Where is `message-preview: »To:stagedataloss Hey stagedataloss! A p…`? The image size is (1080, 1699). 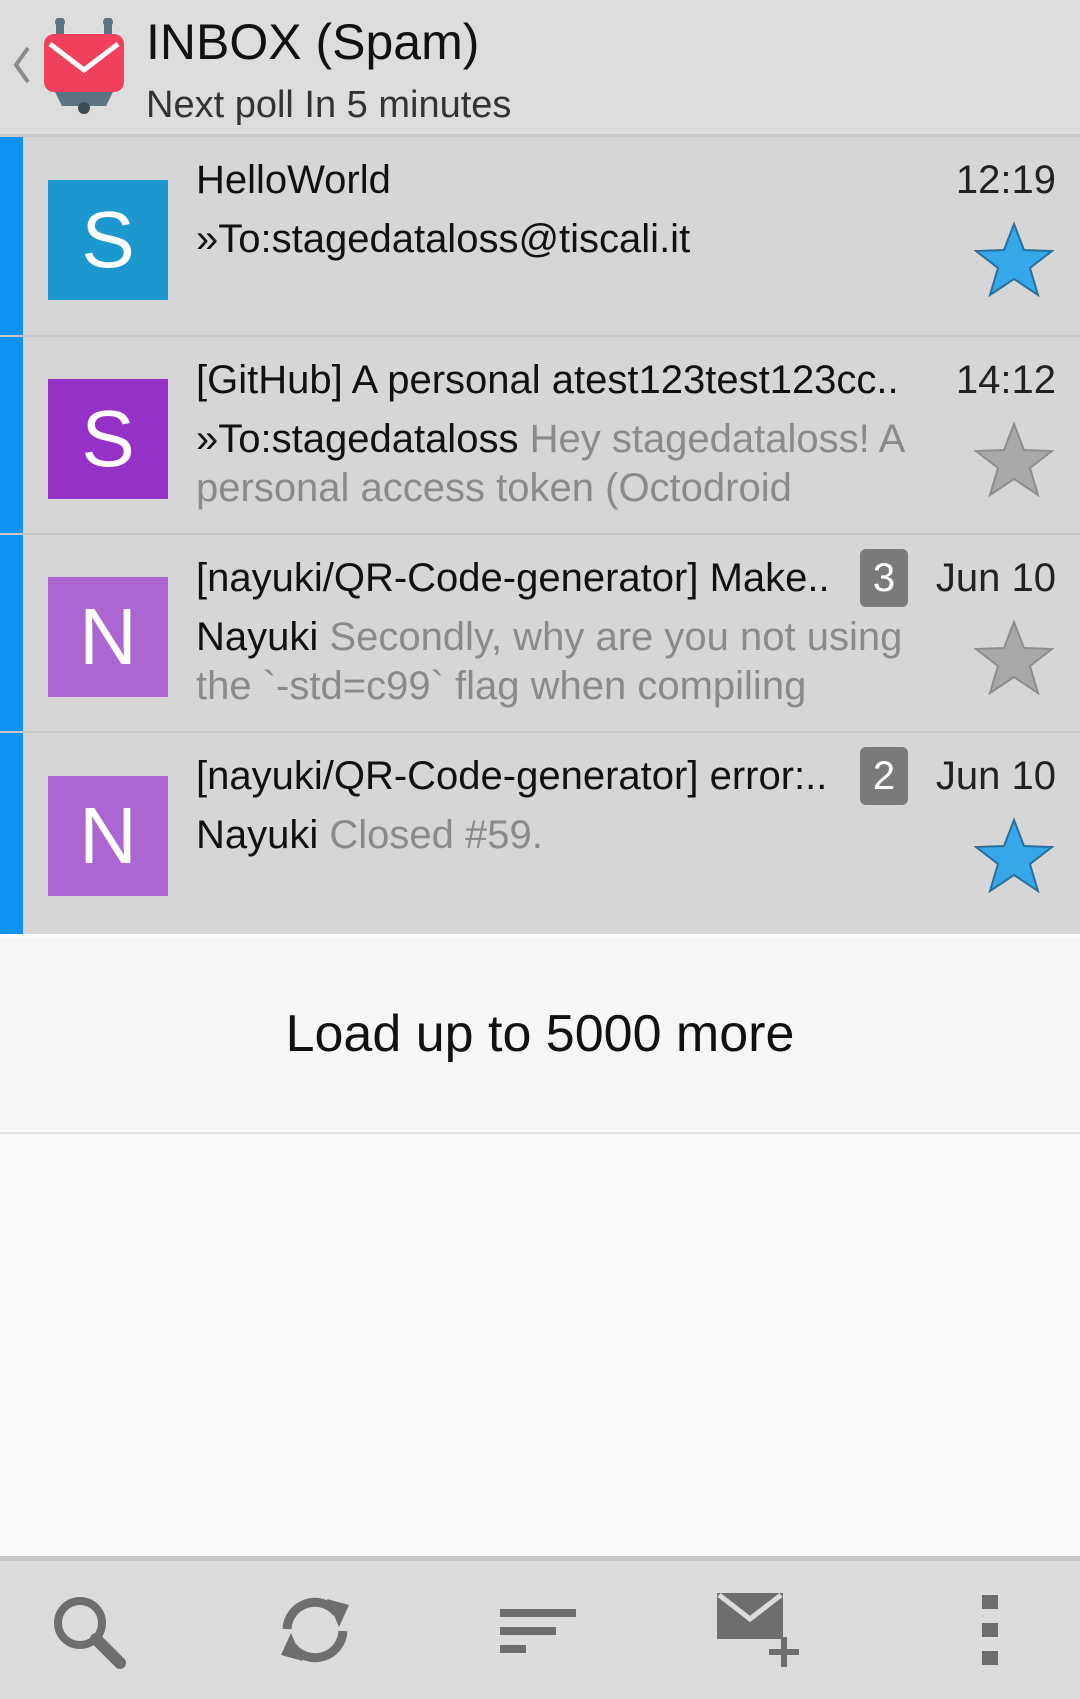
message-preview: »To:stagedataloss Hey stagedataloss! A p… is located at coordinates (567, 464).